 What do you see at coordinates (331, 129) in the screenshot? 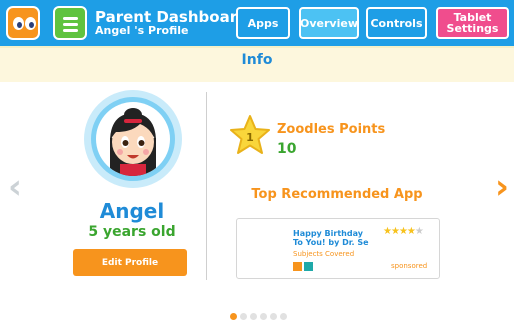
I see `points-label: Zoodles Points` at bounding box center [331, 129].